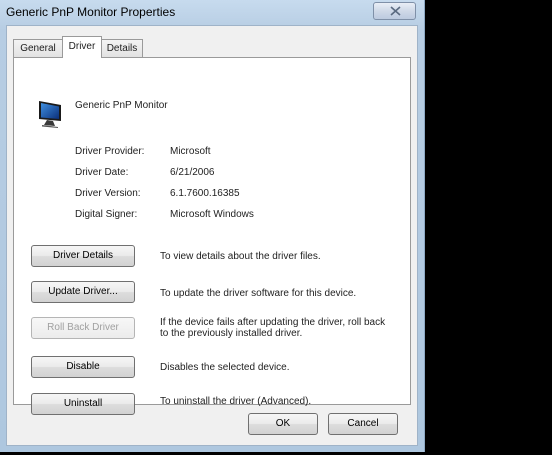 The width and height of the screenshot is (552, 455). I want to click on uninstall-button: Uninstall, so click(83, 404).